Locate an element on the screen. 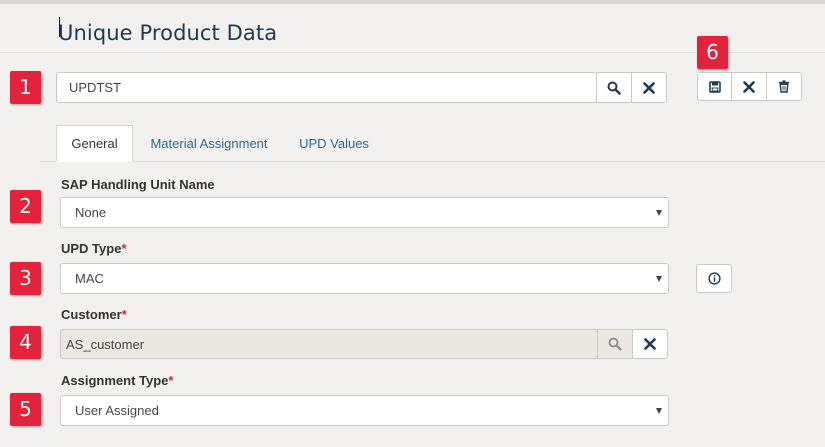 The image size is (825, 447). save-icon is located at coordinates (714, 86).